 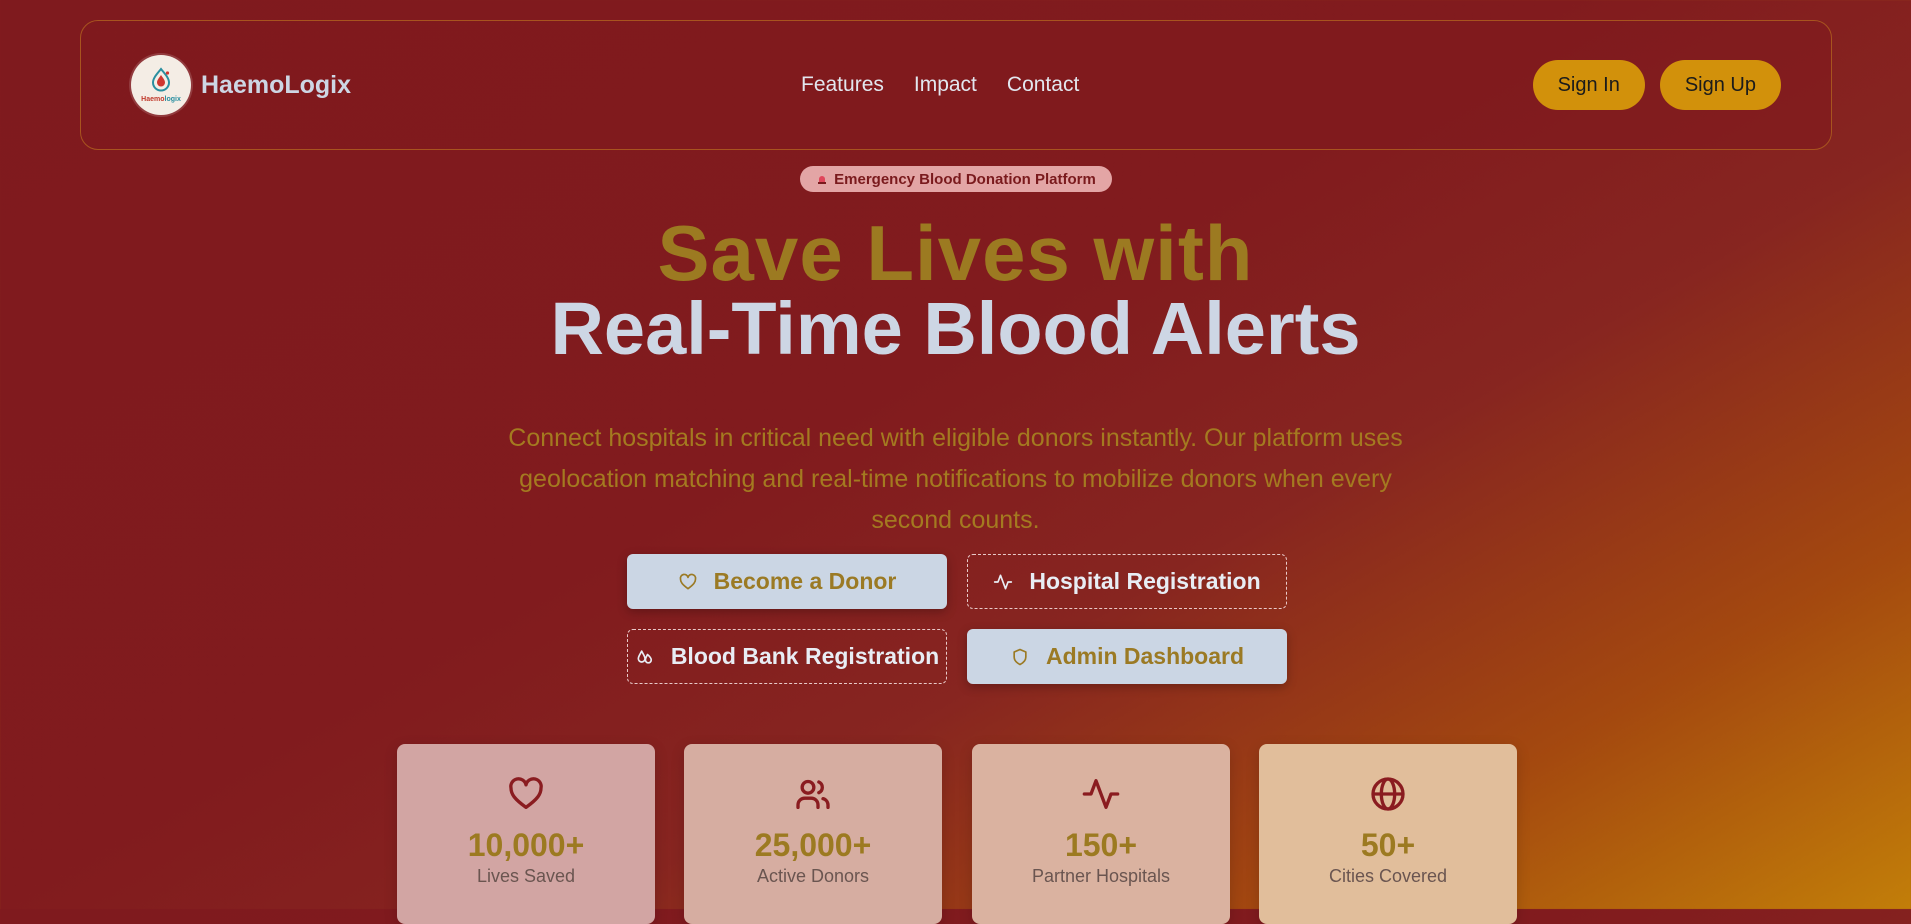 What do you see at coordinates (526, 876) in the screenshot?
I see `stat-label: Lives Saved` at bounding box center [526, 876].